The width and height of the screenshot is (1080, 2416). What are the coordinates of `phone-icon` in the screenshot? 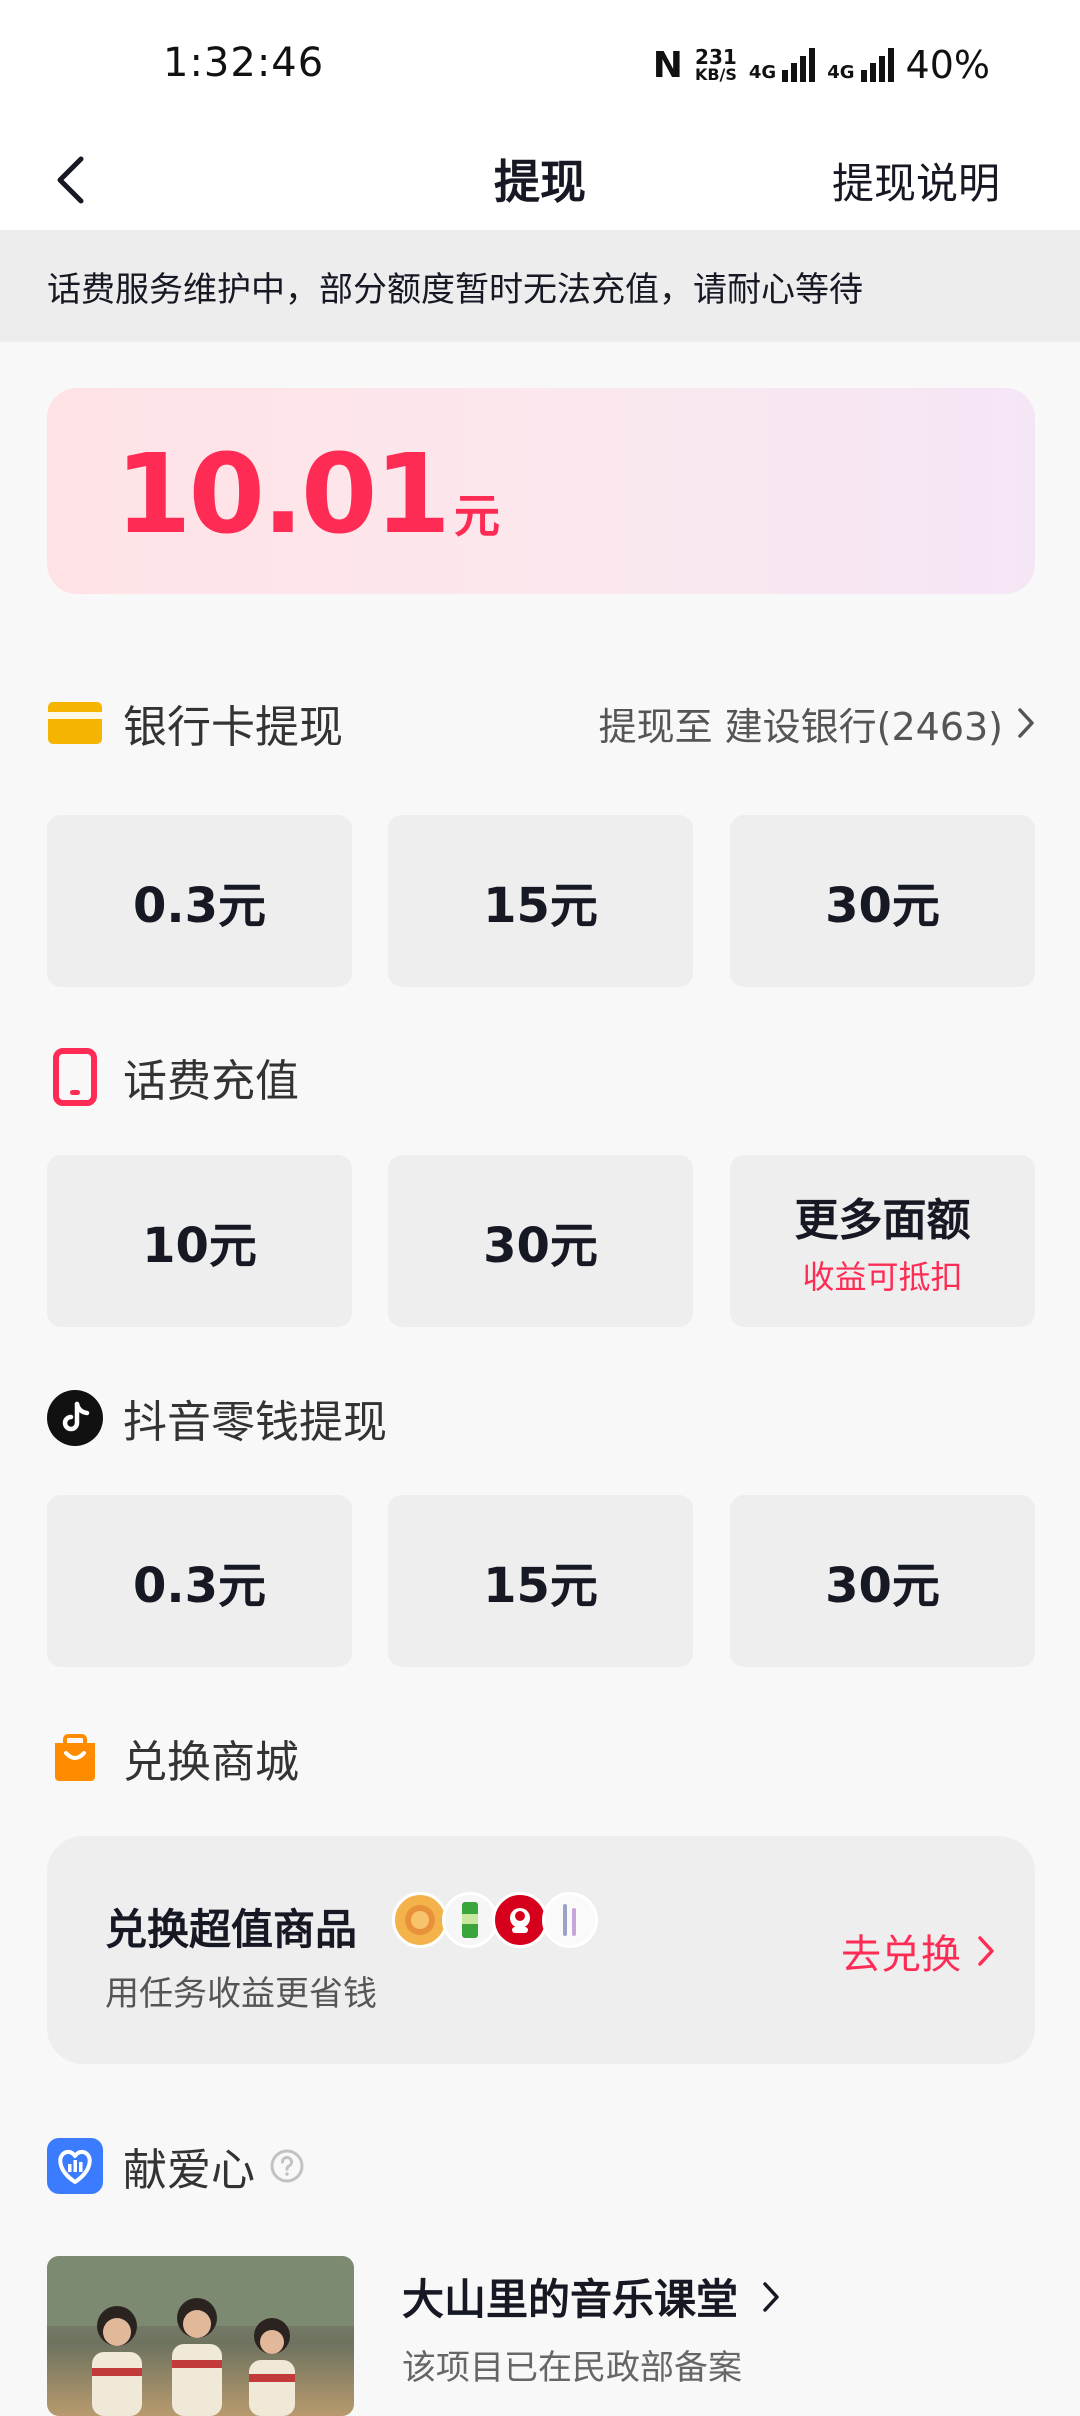 It's located at (75, 1077).